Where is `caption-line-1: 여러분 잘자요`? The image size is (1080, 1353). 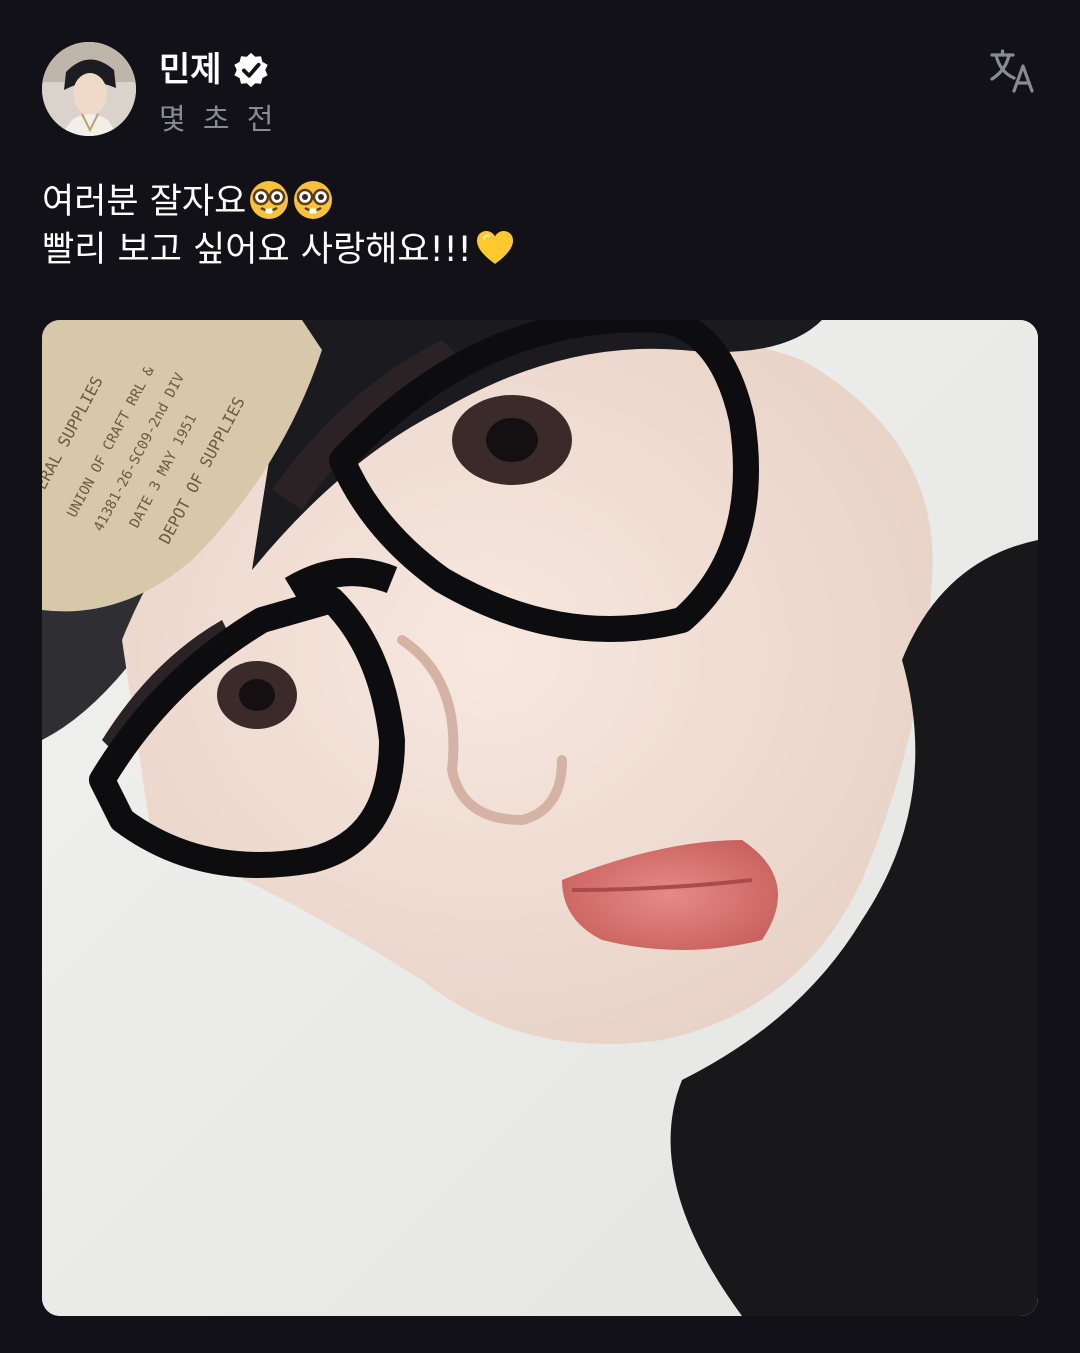 caption-line-1: 여러분 잘자요 is located at coordinates (532, 202).